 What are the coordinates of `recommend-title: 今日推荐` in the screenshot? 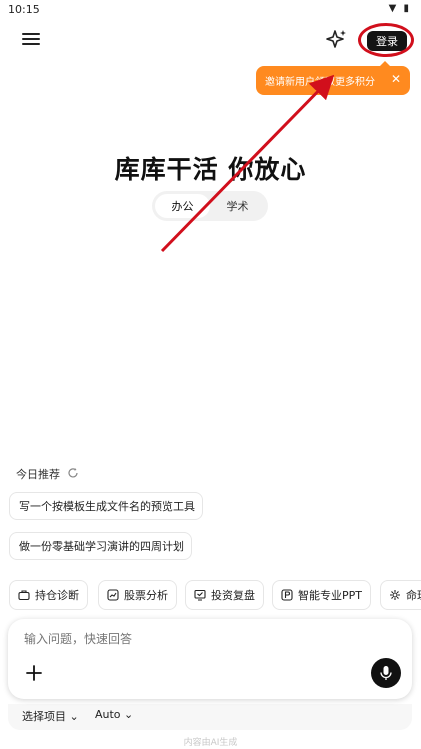 It's located at (38, 474).